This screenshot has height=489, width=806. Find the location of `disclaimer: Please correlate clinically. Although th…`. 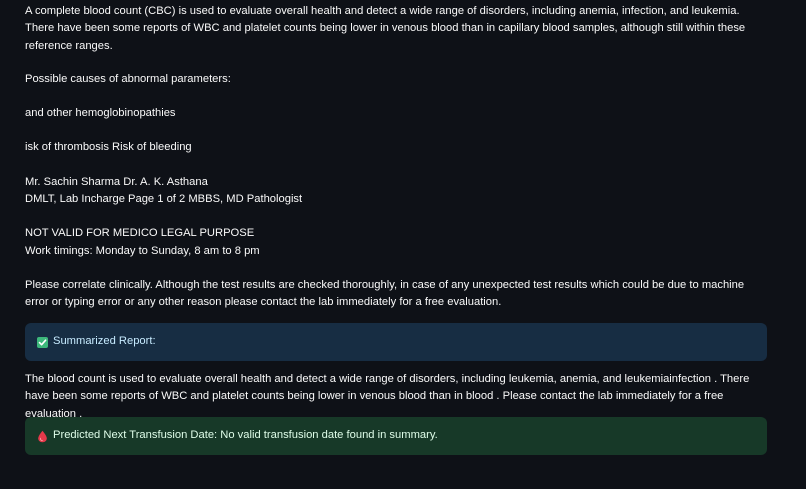

disclaimer: Please correlate clinically. Although th… is located at coordinates (385, 293).